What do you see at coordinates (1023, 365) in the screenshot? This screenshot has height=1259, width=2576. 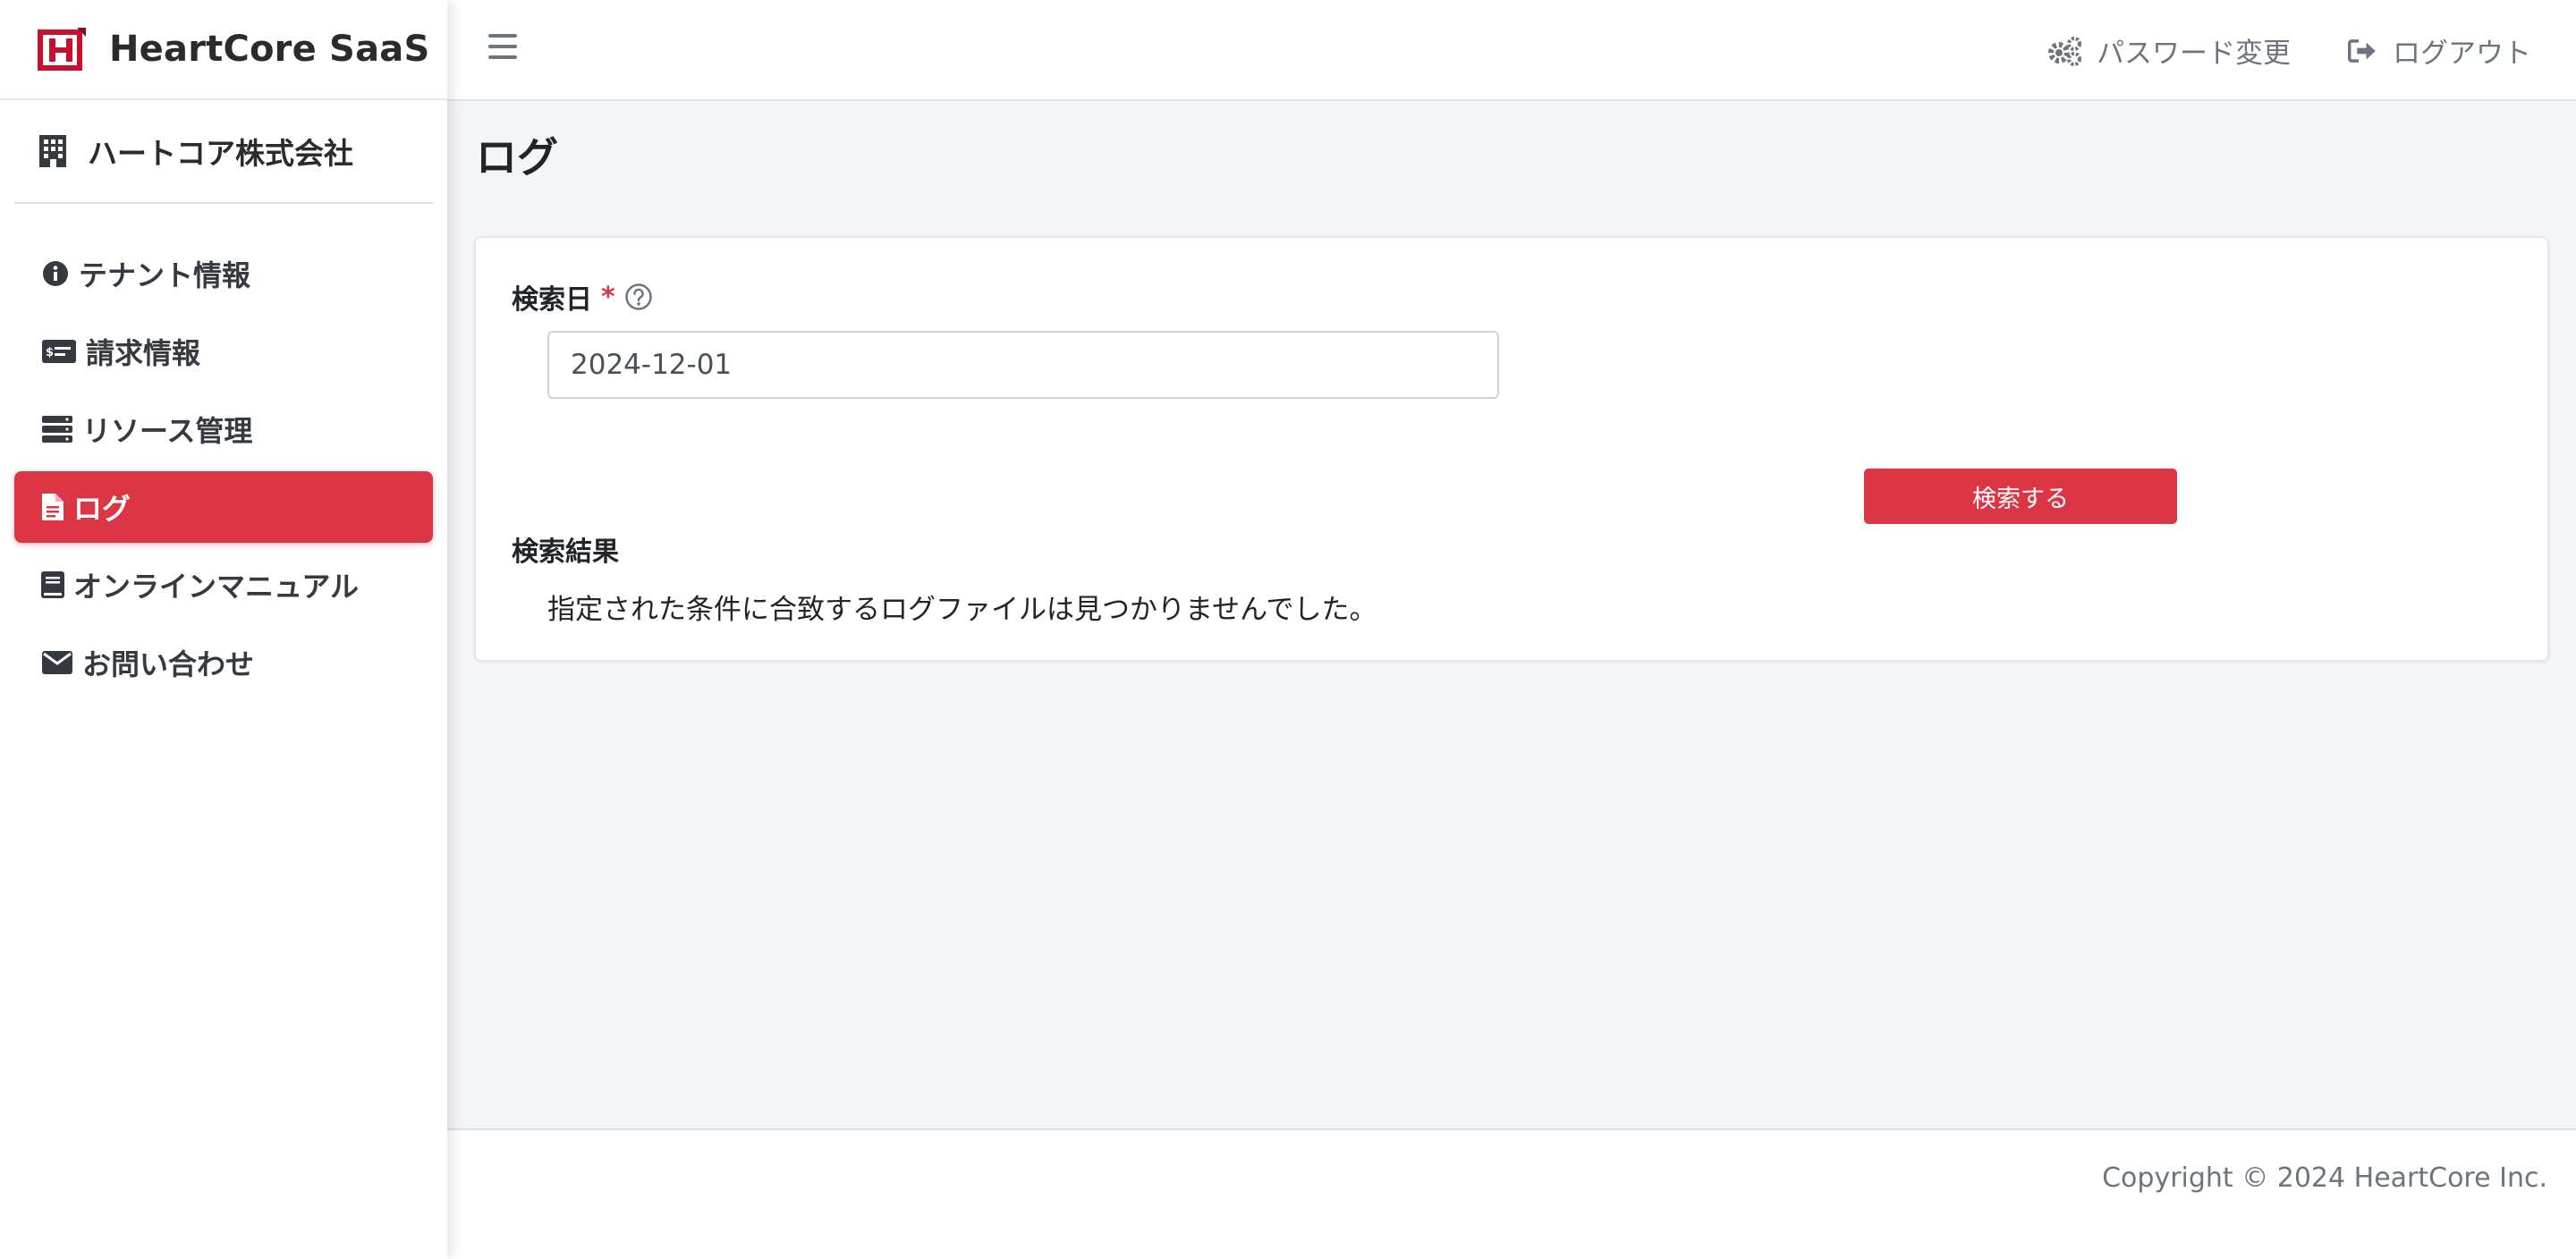 I see `search-date-input` at bounding box center [1023, 365].